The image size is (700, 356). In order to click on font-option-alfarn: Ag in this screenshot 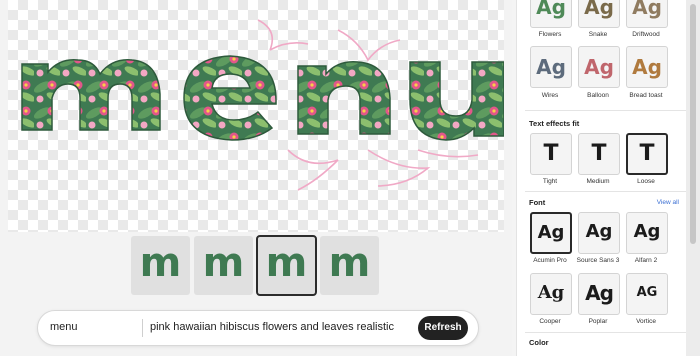, I will do `click(647, 233)`.